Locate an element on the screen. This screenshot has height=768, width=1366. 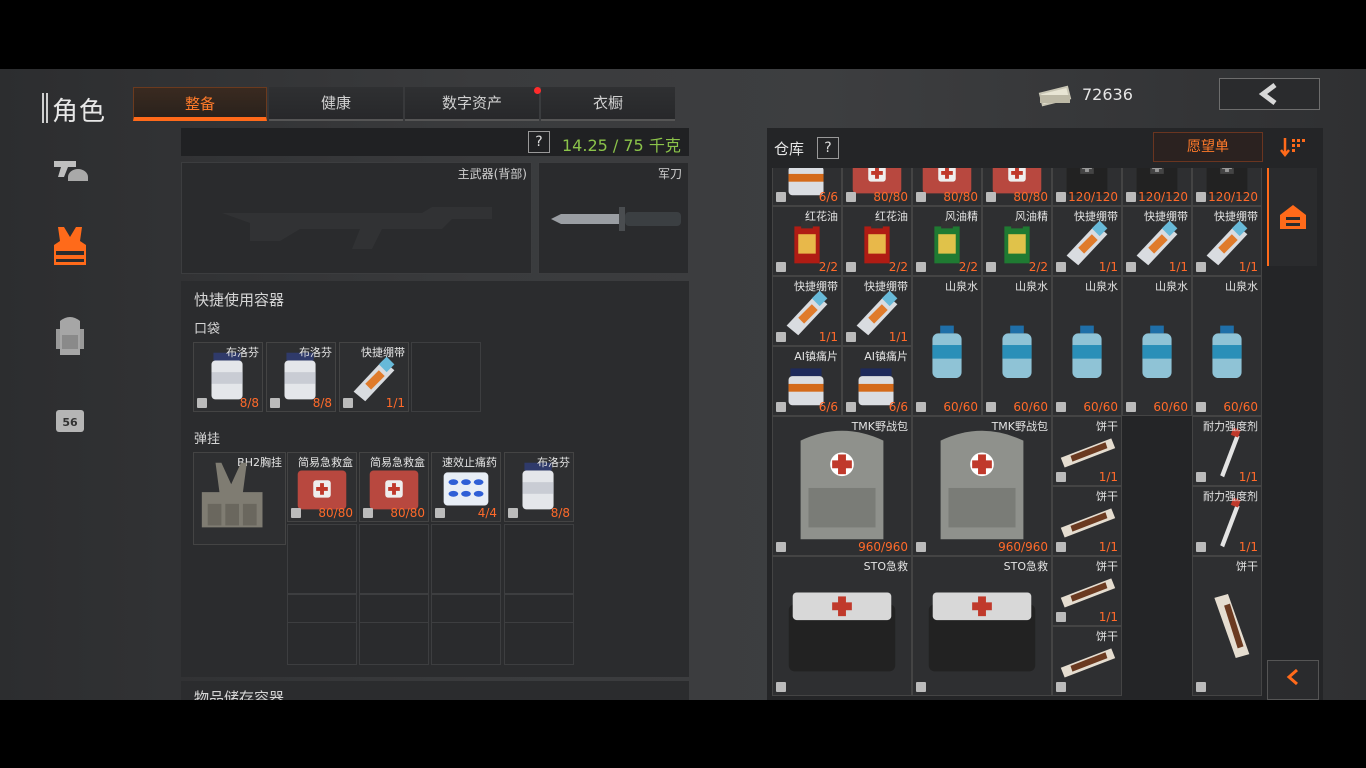
pocket-item-slot: 快捷绷带 1/1 is located at coordinates (374, 377).